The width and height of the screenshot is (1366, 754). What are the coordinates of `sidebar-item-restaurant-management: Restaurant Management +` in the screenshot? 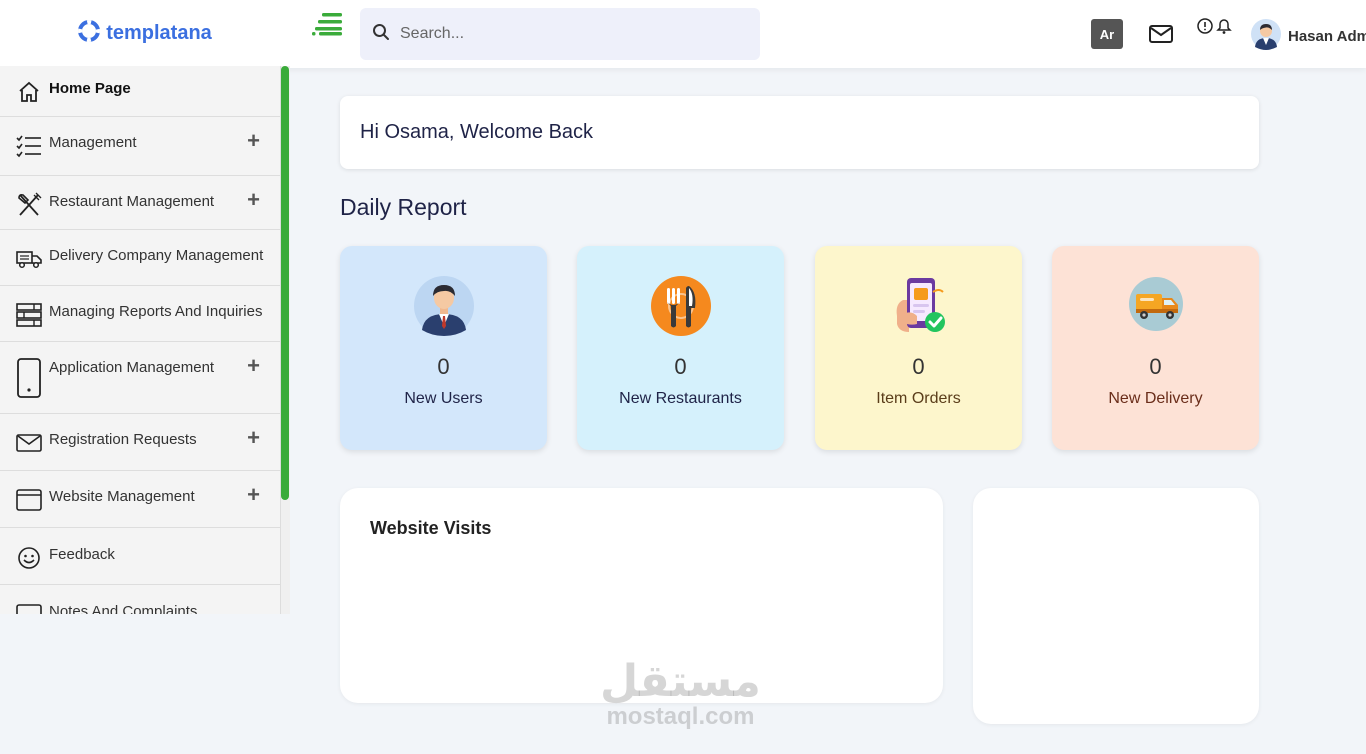 It's located at (140, 203).